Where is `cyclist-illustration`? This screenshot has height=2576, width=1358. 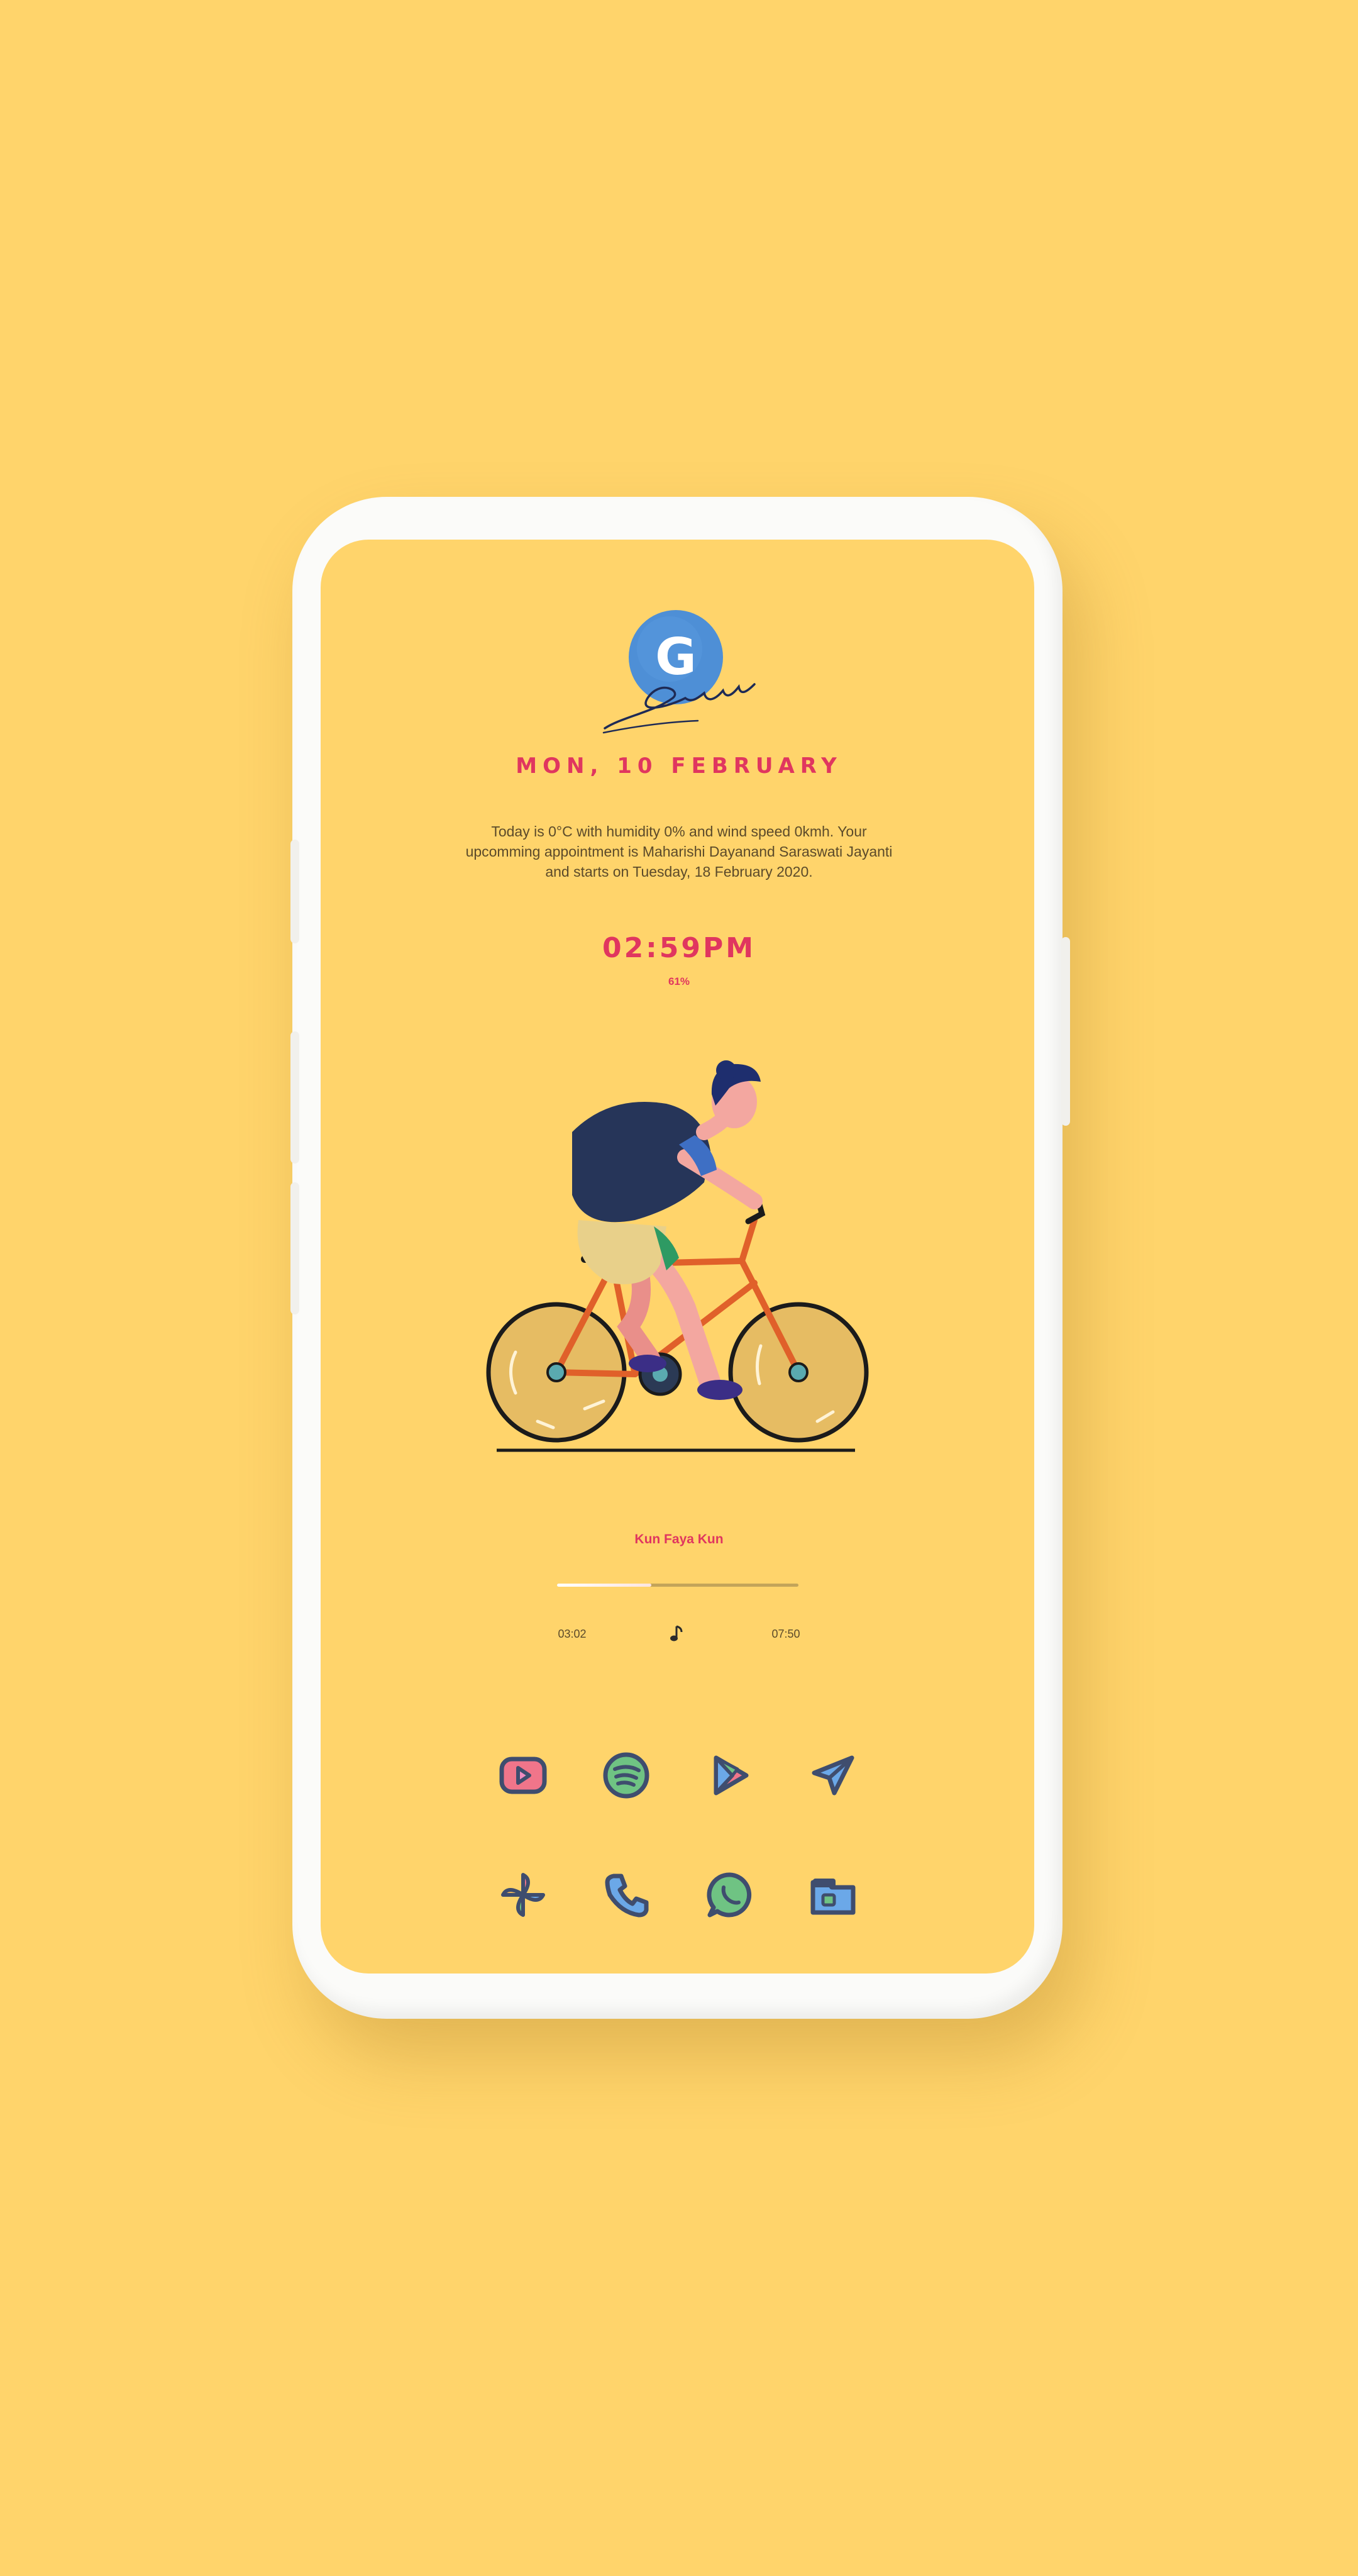
cyclist-illustration is located at coordinates (679, 1261).